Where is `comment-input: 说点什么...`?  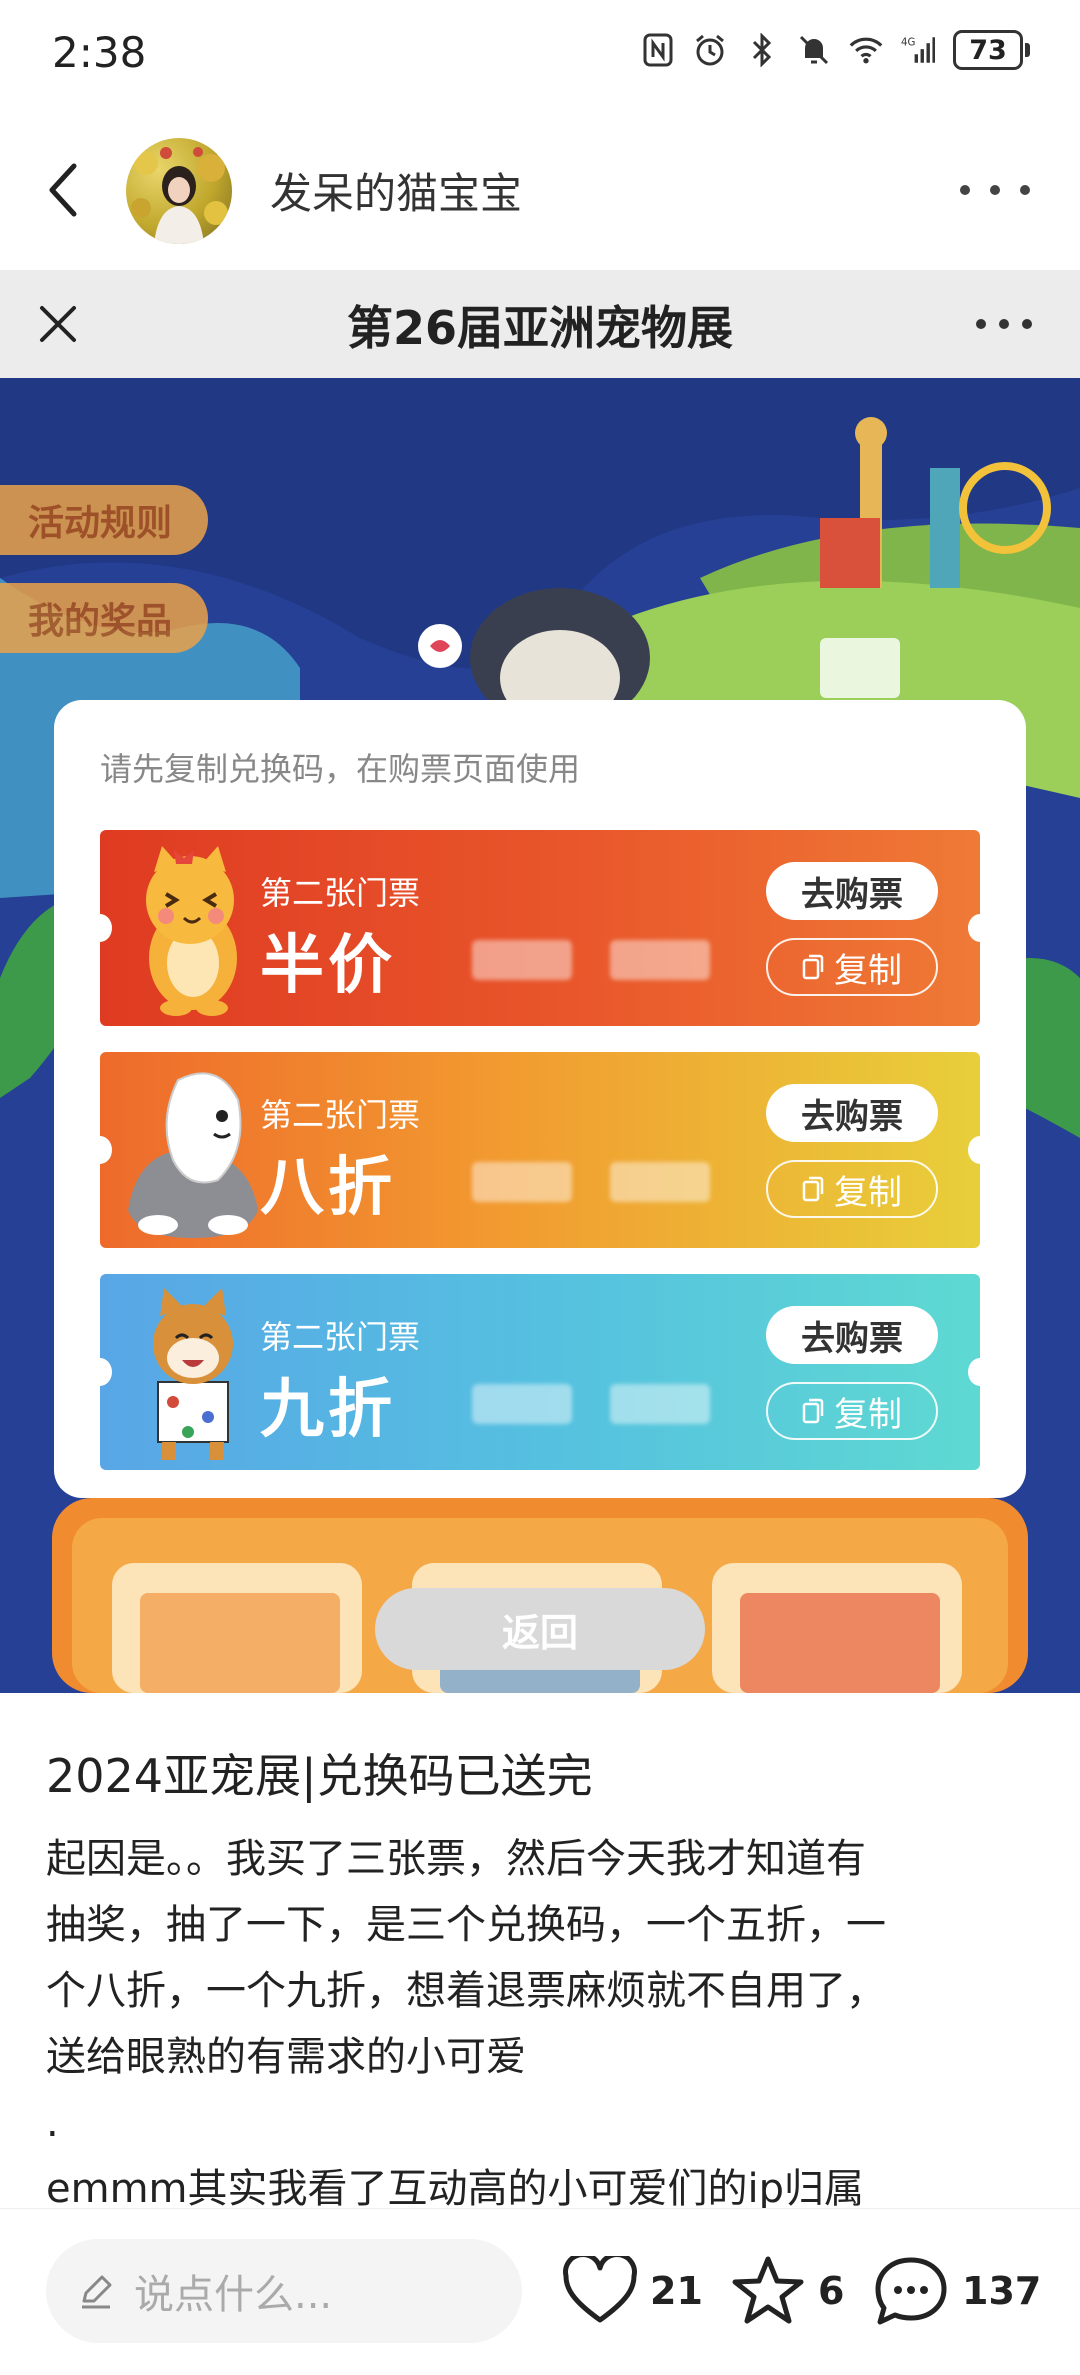 comment-input: 说点什么... is located at coordinates (284, 2291).